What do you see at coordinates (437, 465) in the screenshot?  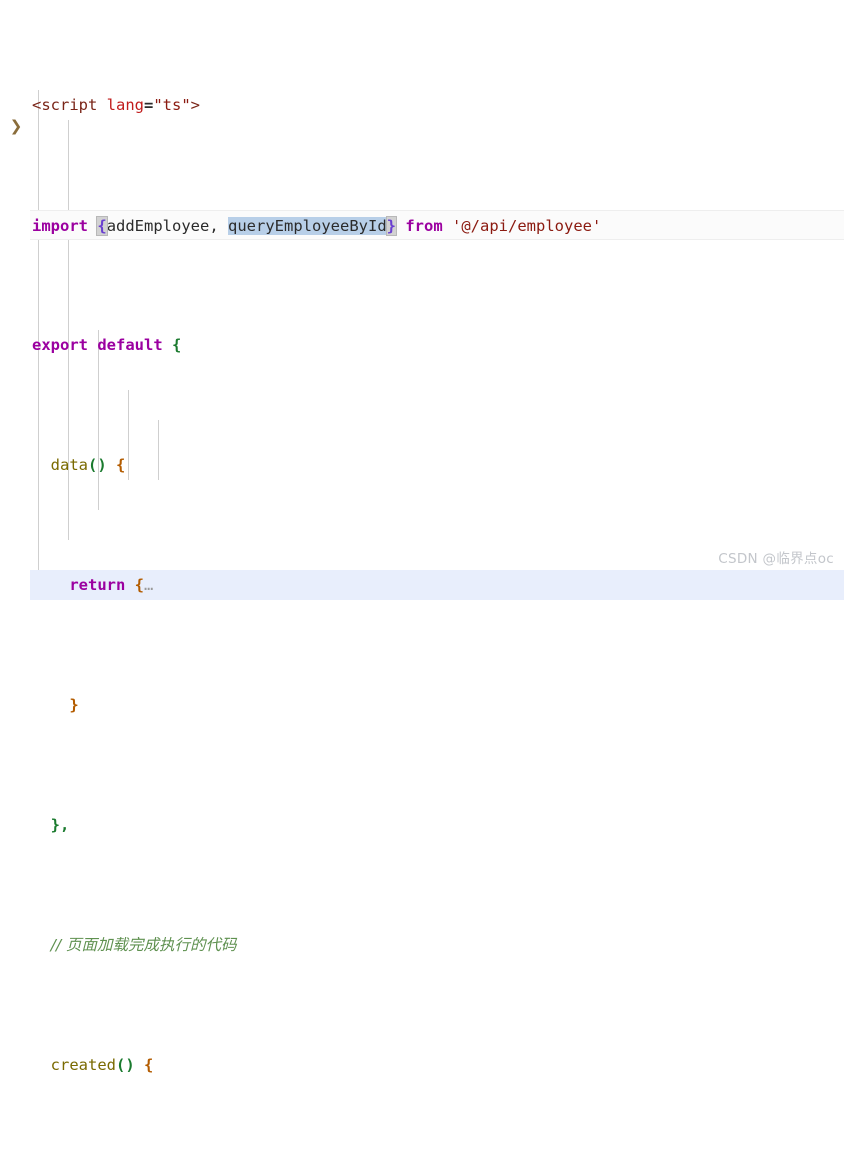 I see `code-line-4: data() {` at bounding box center [437, 465].